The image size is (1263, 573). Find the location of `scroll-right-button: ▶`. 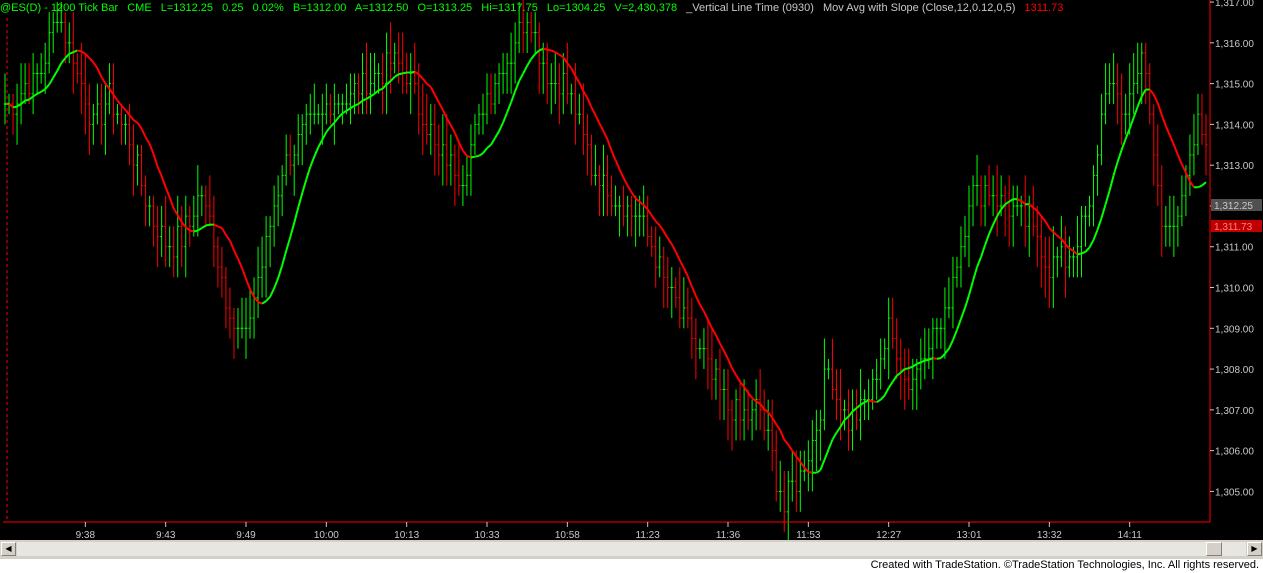

scroll-right-button: ▶ is located at coordinates (1254, 549).